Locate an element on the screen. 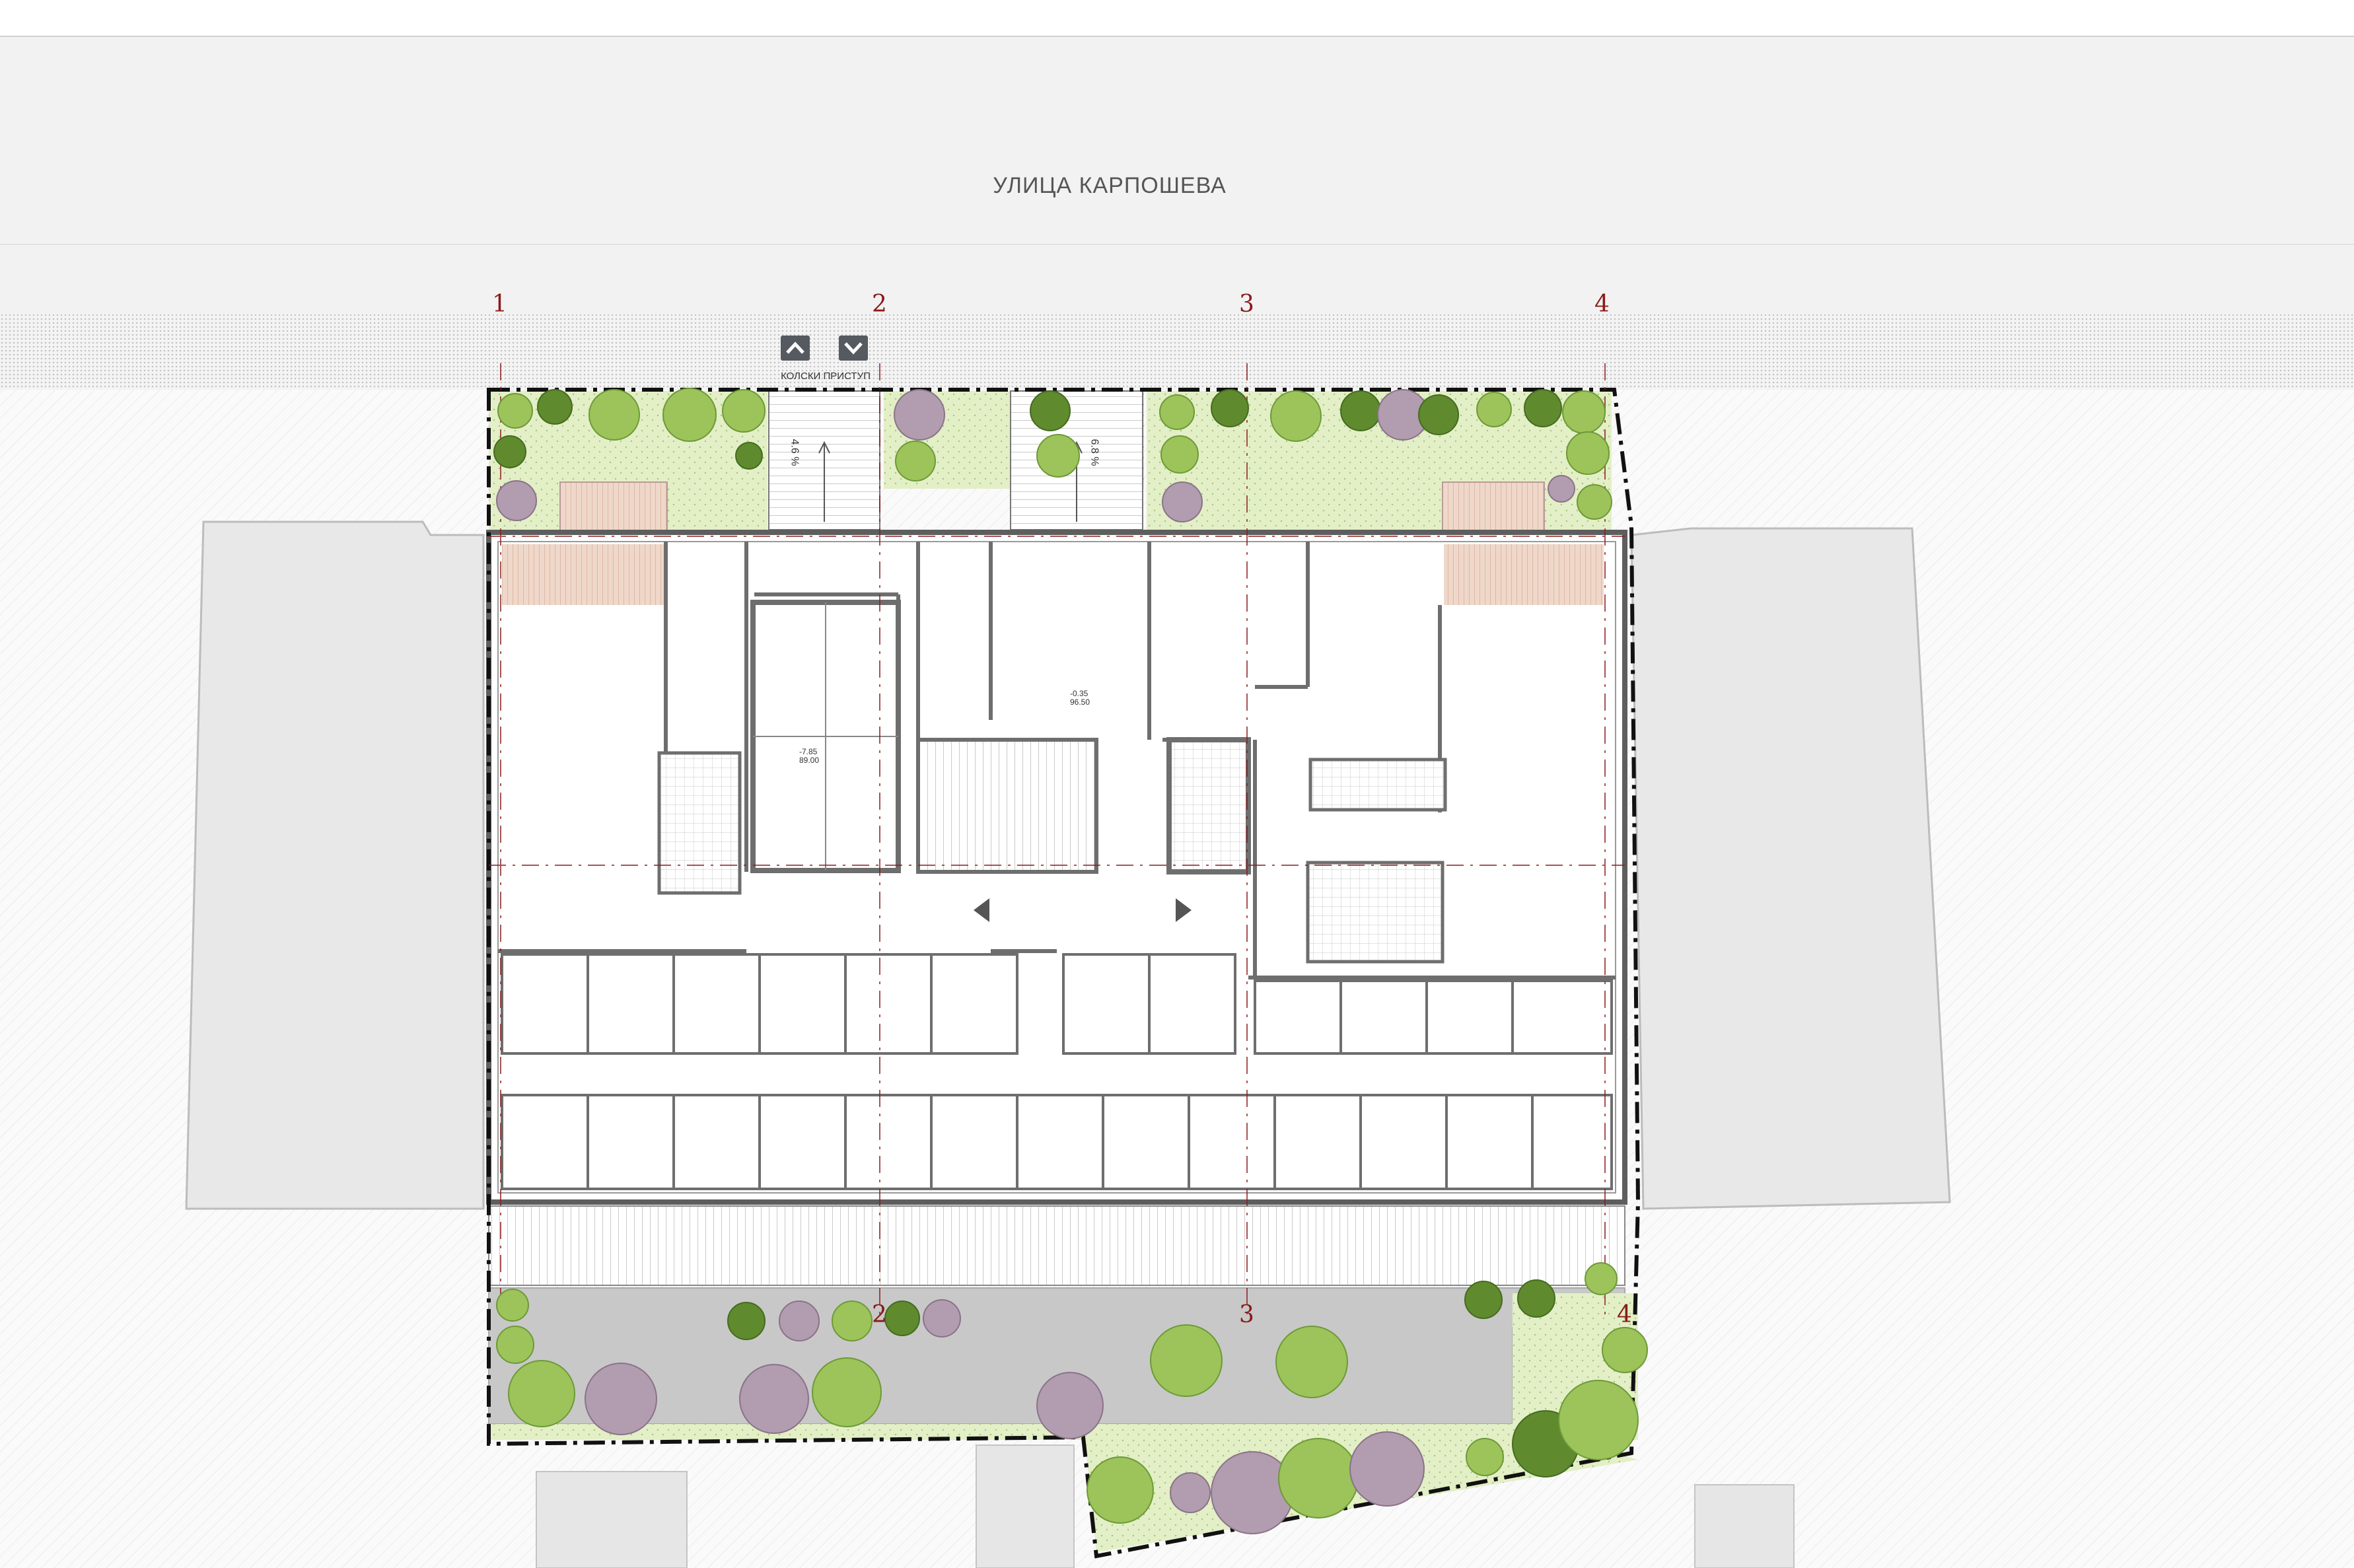 This screenshot has height=1568, width=2354. vehicle-access-label: КОЛСКИ ПРИСТУП is located at coordinates (826, 376).